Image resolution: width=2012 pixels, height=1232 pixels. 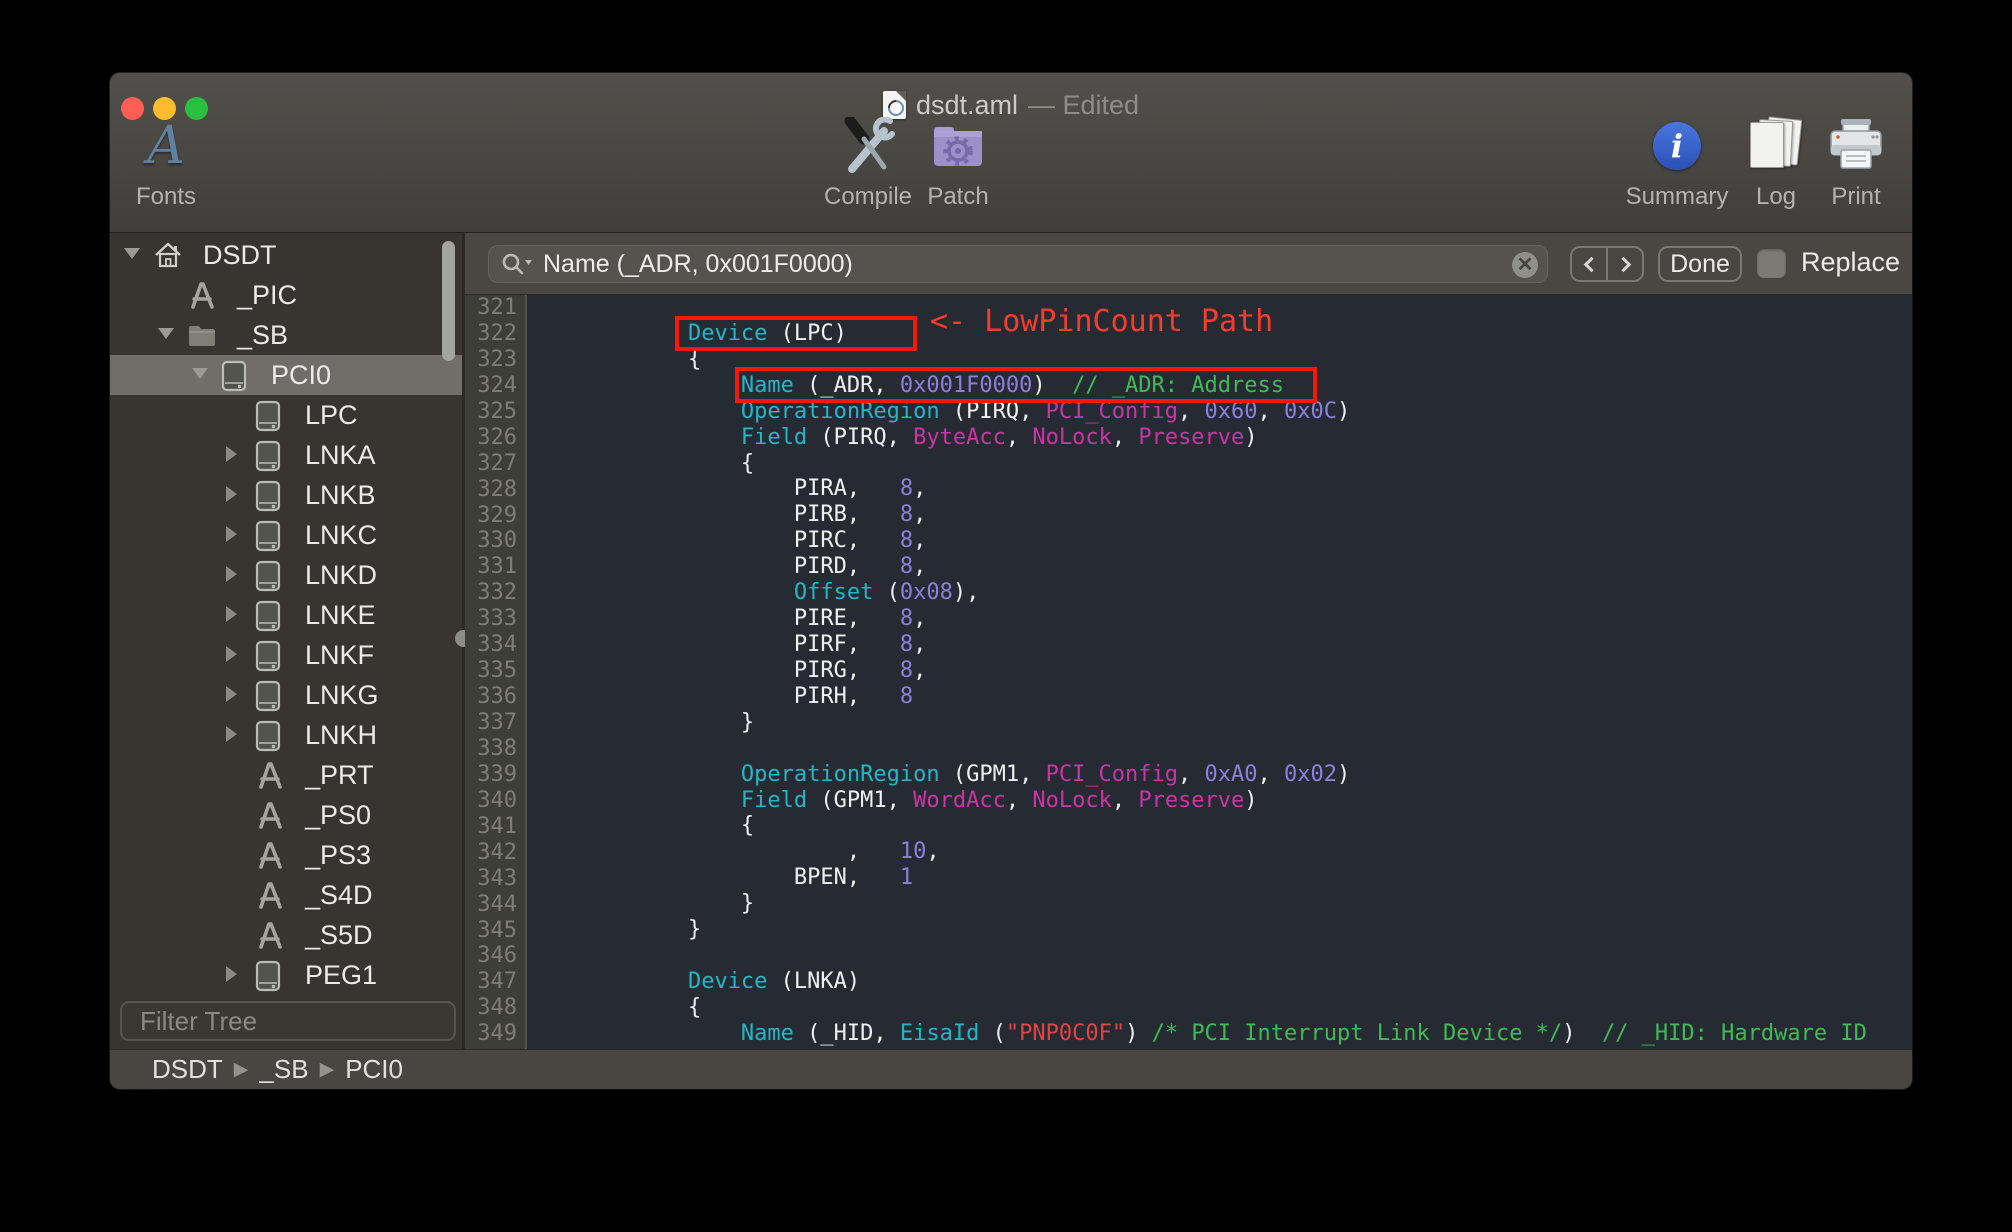 I want to click on sidebar-item-lnka: LNKA, so click(x=286, y=455).